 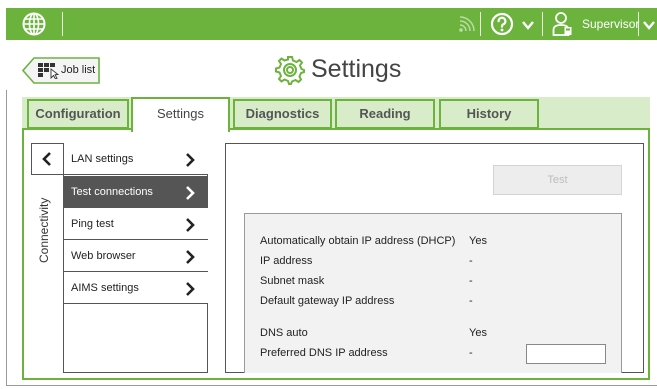 I want to click on sidebar-item-aims-settings: AIMS settings, so click(x=136, y=288).